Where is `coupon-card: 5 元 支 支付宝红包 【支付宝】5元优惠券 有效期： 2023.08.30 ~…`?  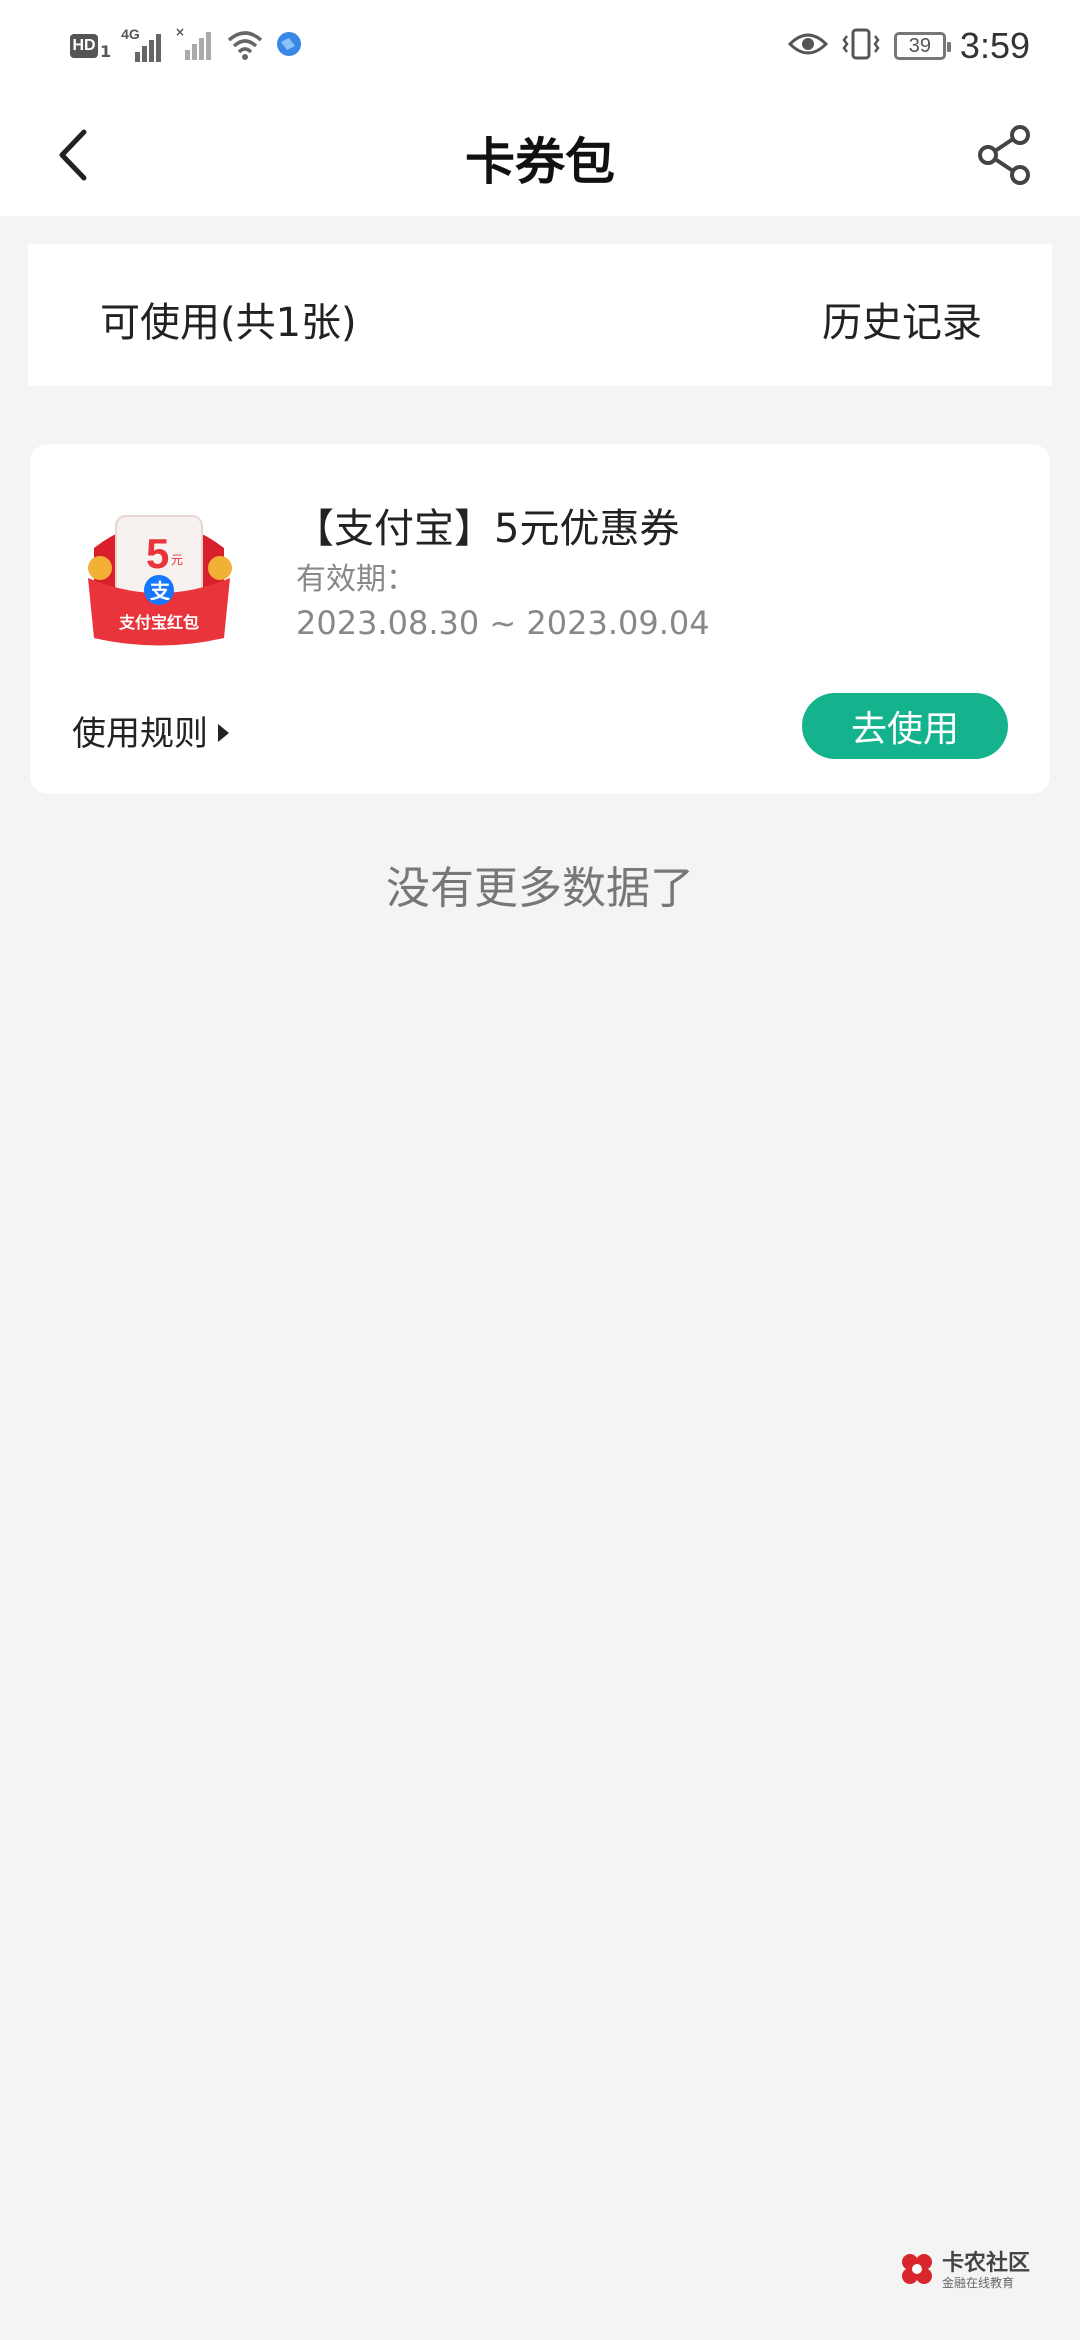 coupon-card: 5 元 支 支付宝红包 【支付宝】5元优惠券 有效期： 2023.08.30 ~… is located at coordinates (540, 619).